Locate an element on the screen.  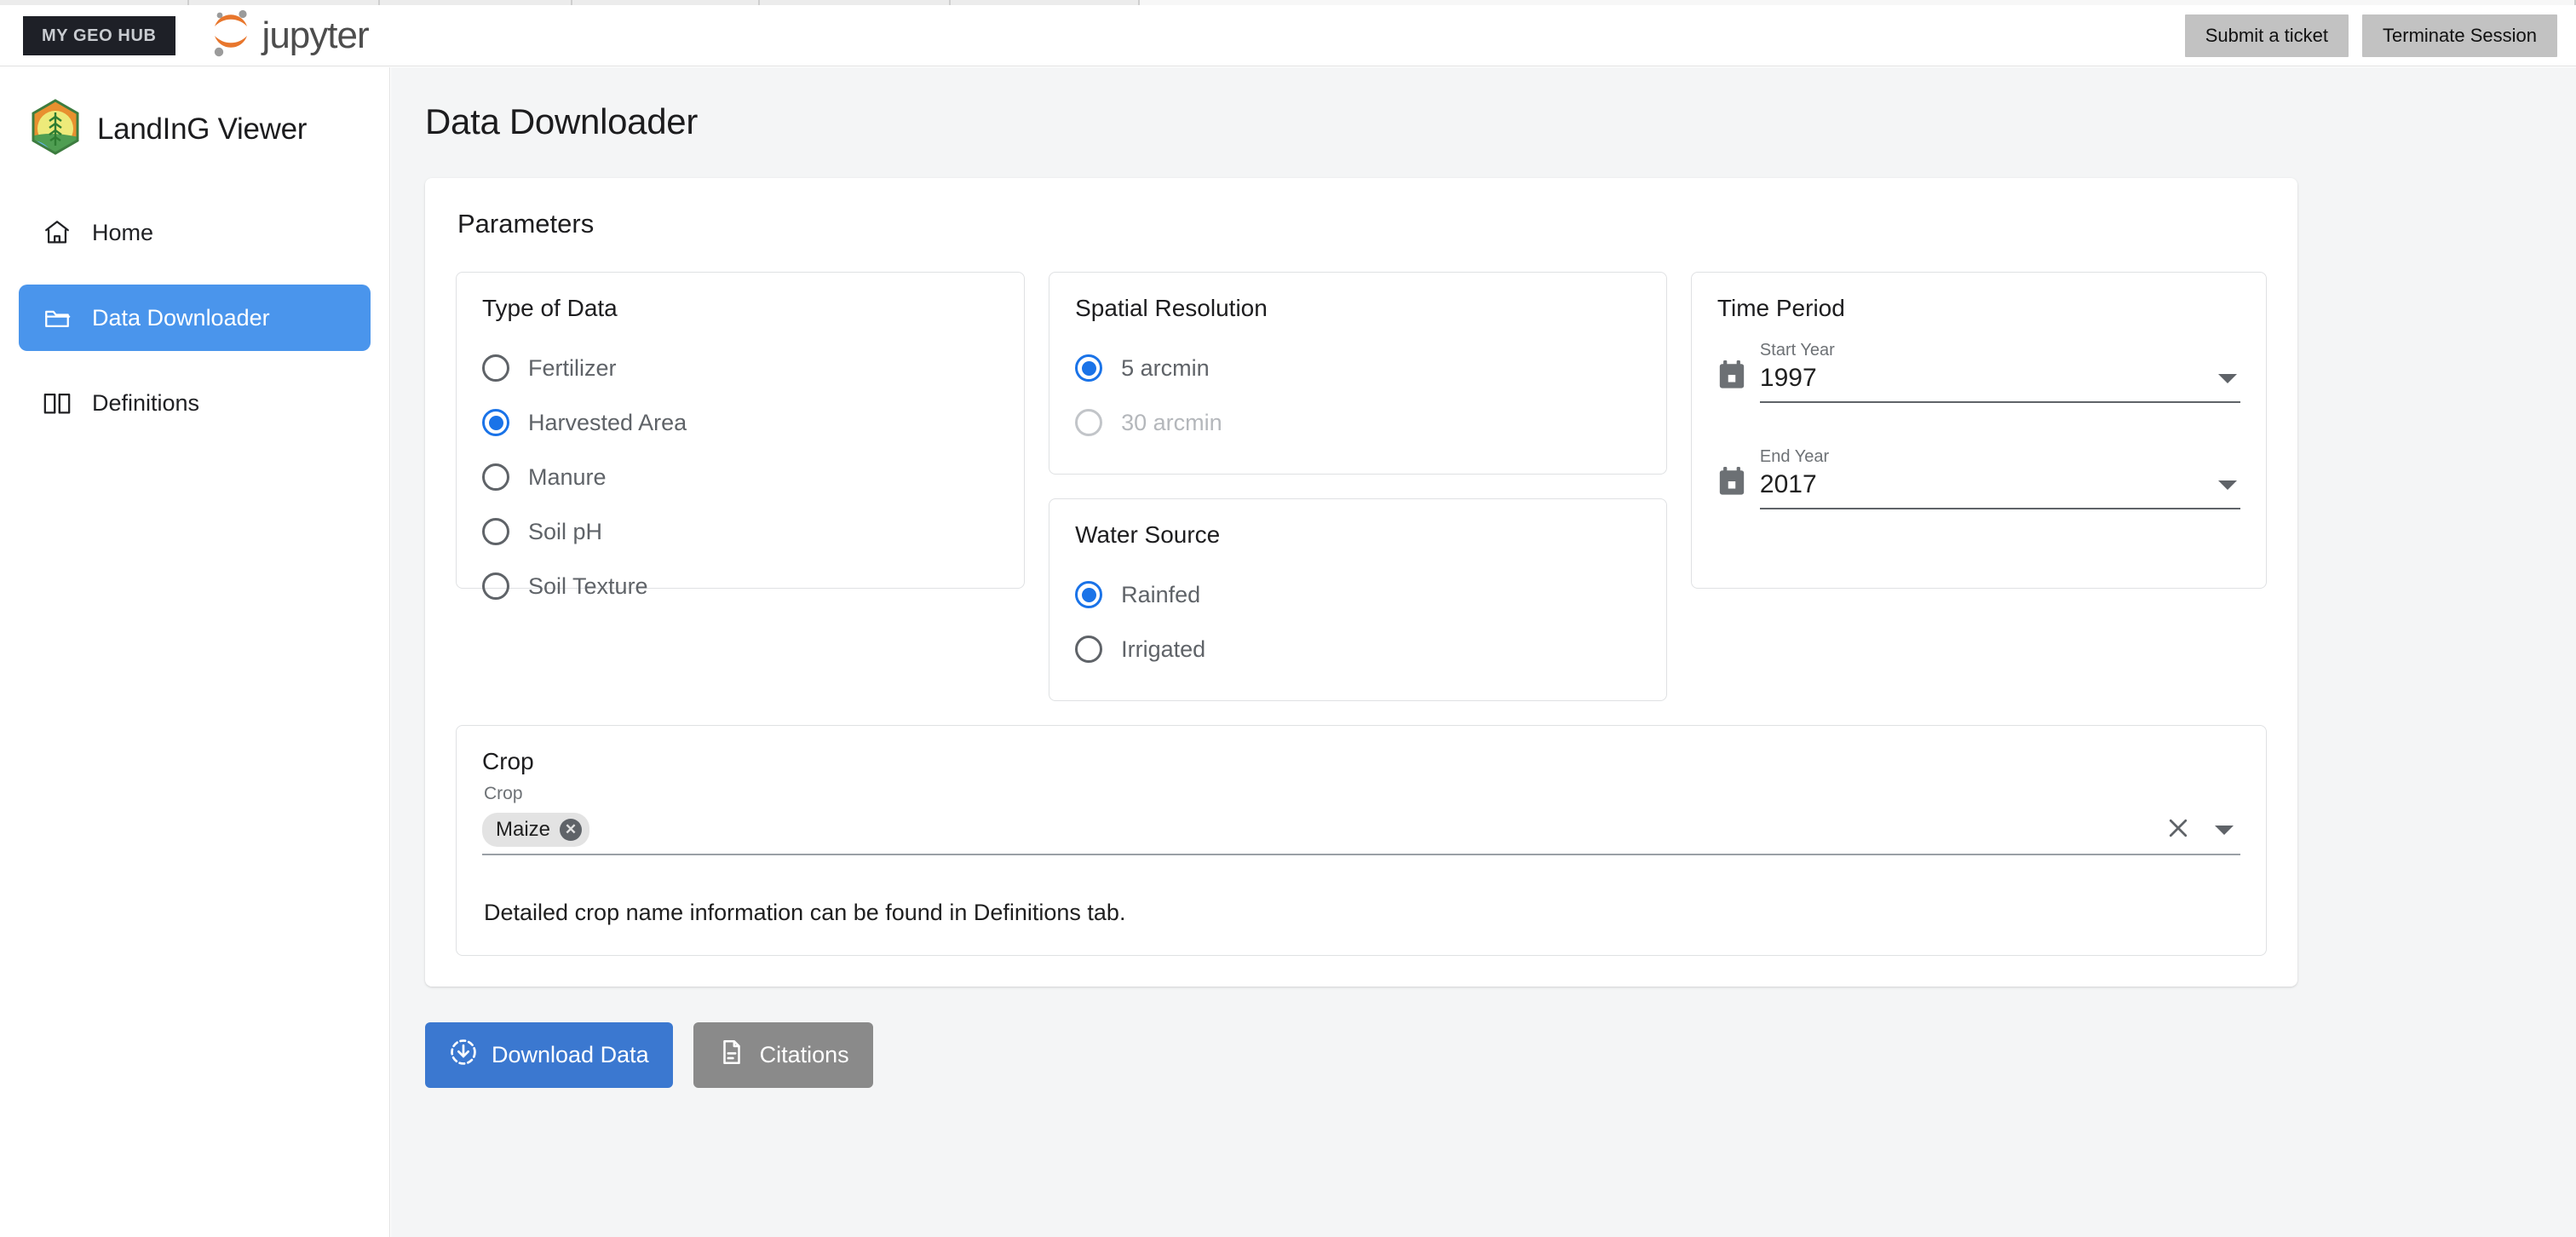
sidebar-brand: LandInG Viewer is located at coordinates (194, 113).